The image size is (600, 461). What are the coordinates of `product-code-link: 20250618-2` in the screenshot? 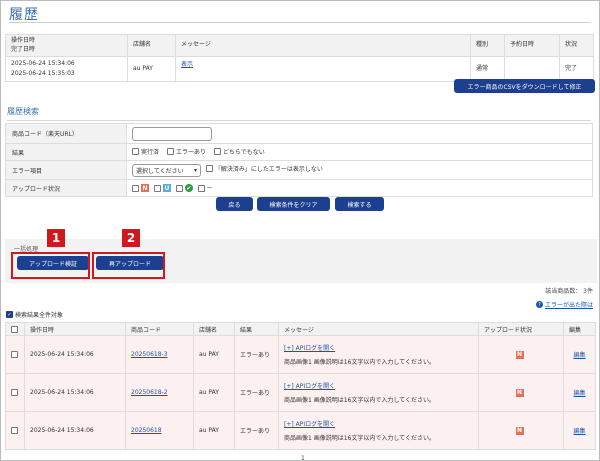 It's located at (149, 392).